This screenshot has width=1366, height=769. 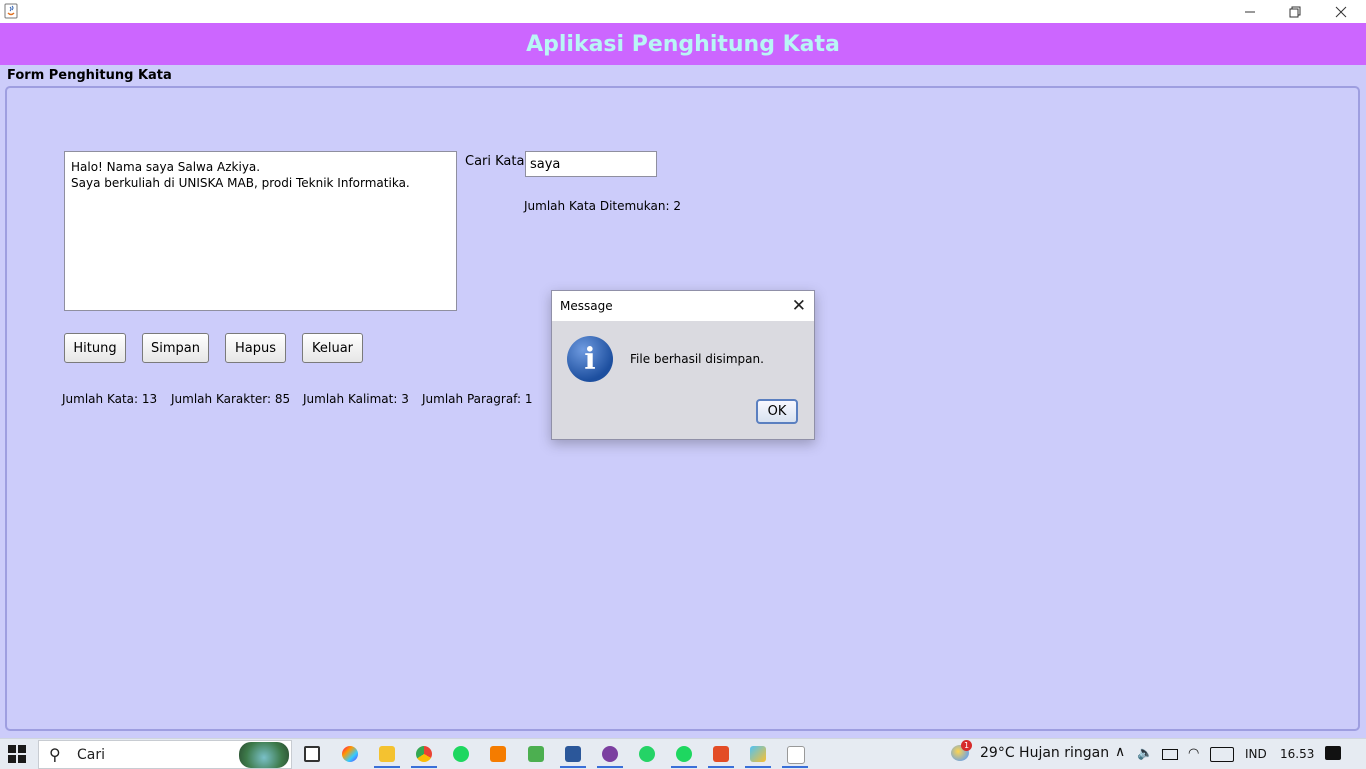 What do you see at coordinates (573, 754) in the screenshot?
I see `word-icon` at bounding box center [573, 754].